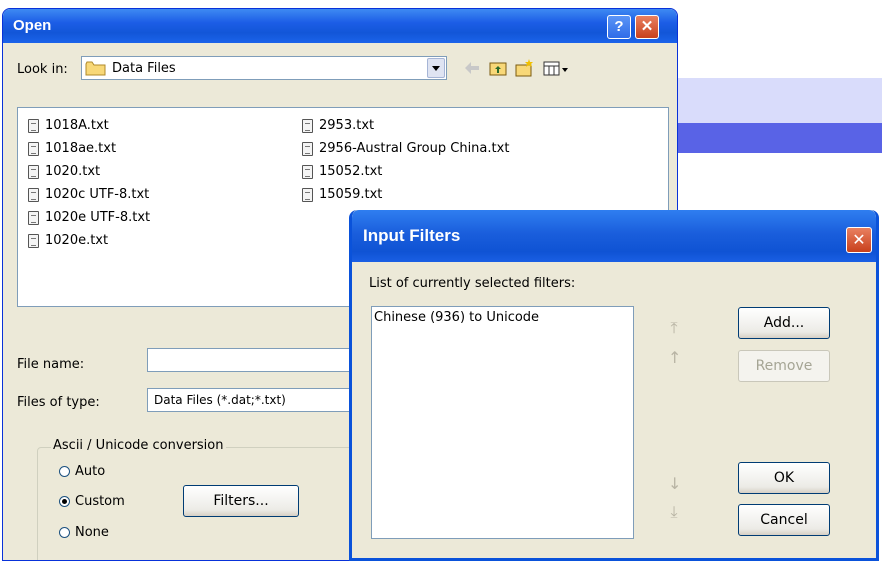  Describe the element at coordinates (100, 501) in the screenshot. I see `radio-label: Custom` at that location.